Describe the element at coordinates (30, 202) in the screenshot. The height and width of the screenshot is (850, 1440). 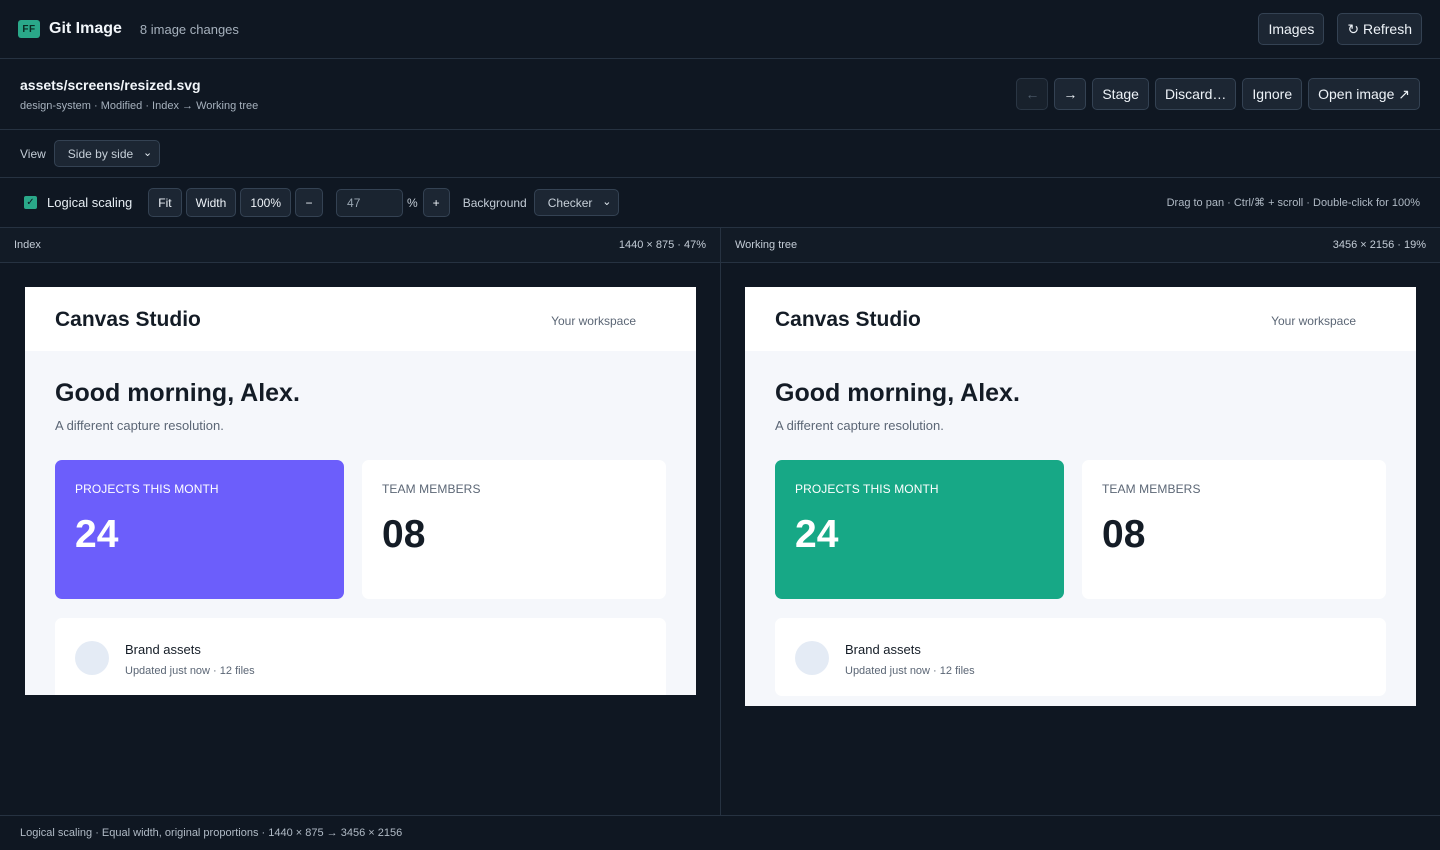
I see `logical-scaling-checkbox: ✓` at that location.